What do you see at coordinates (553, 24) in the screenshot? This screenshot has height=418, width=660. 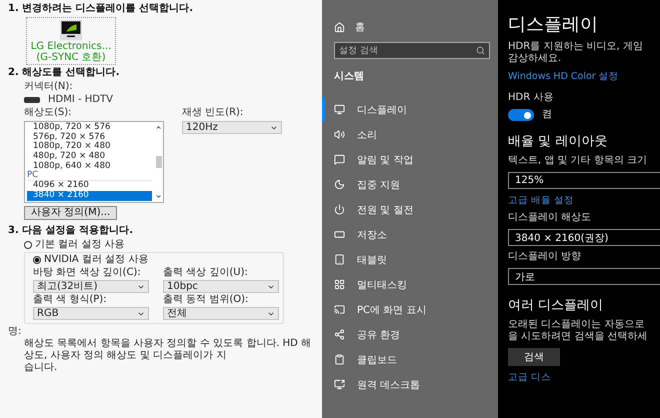 I see `page-title: 디스플레이` at bounding box center [553, 24].